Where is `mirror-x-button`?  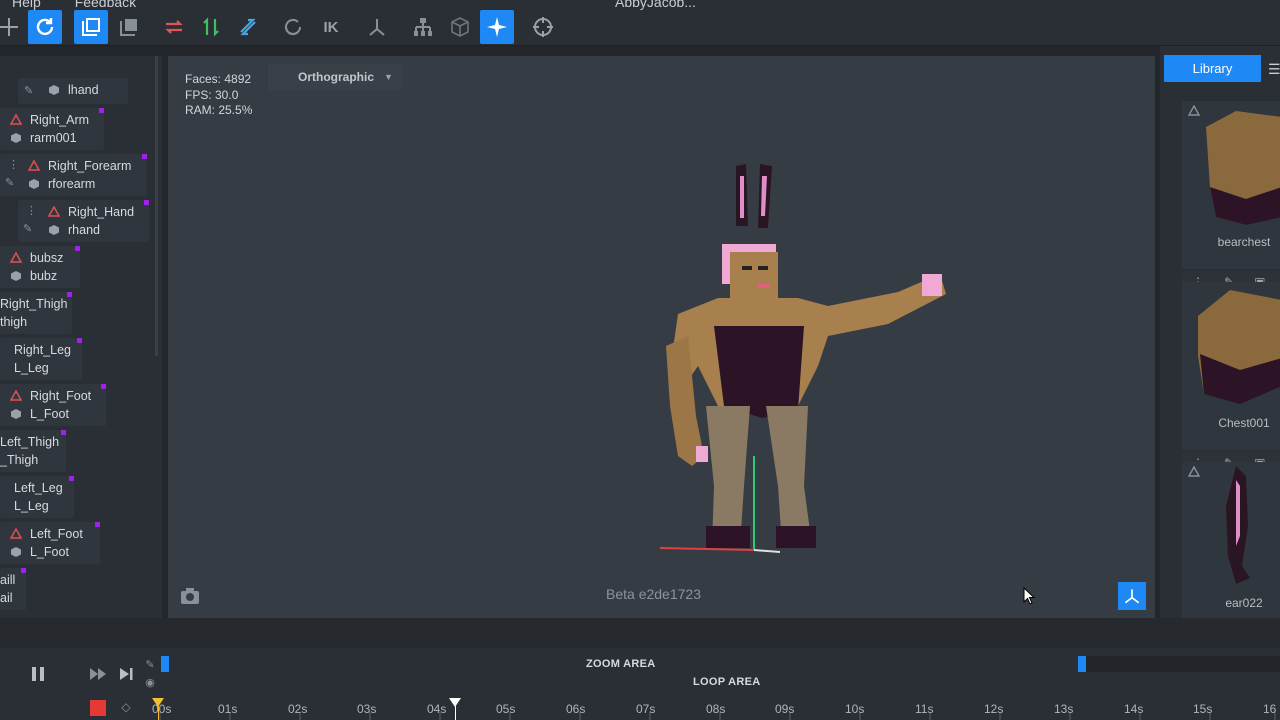 mirror-x-button is located at coordinates (174, 27).